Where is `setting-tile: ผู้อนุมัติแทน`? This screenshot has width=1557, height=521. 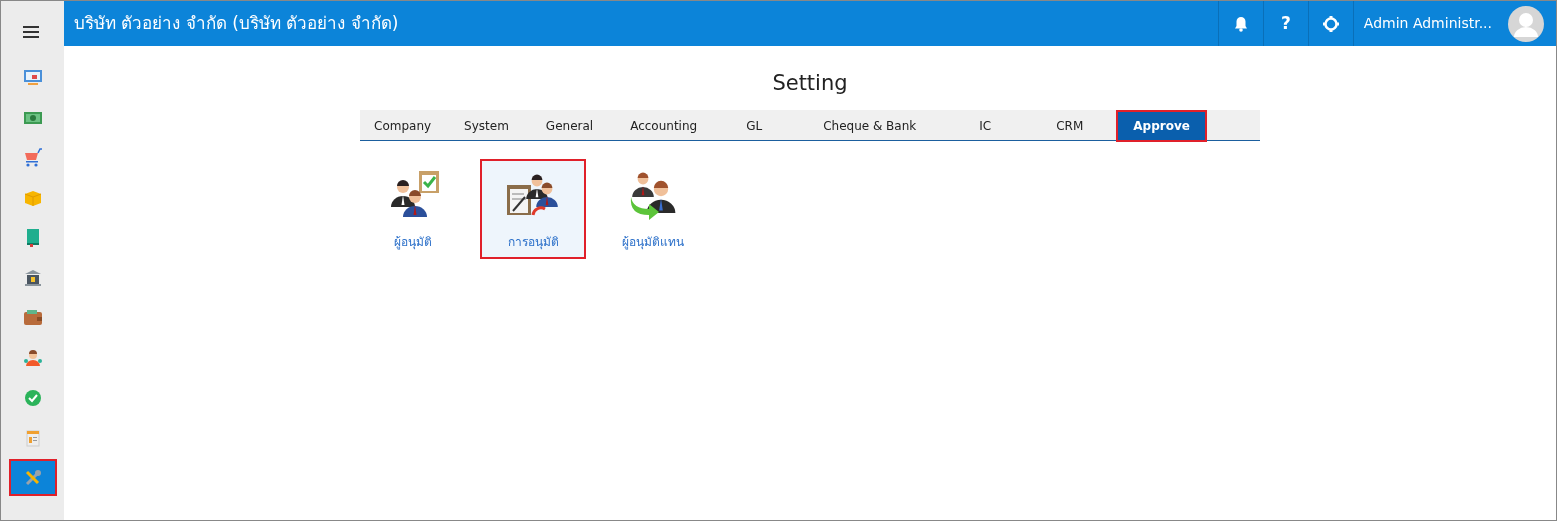 setting-tile: ผู้อนุมัติแทน is located at coordinates (653, 208).